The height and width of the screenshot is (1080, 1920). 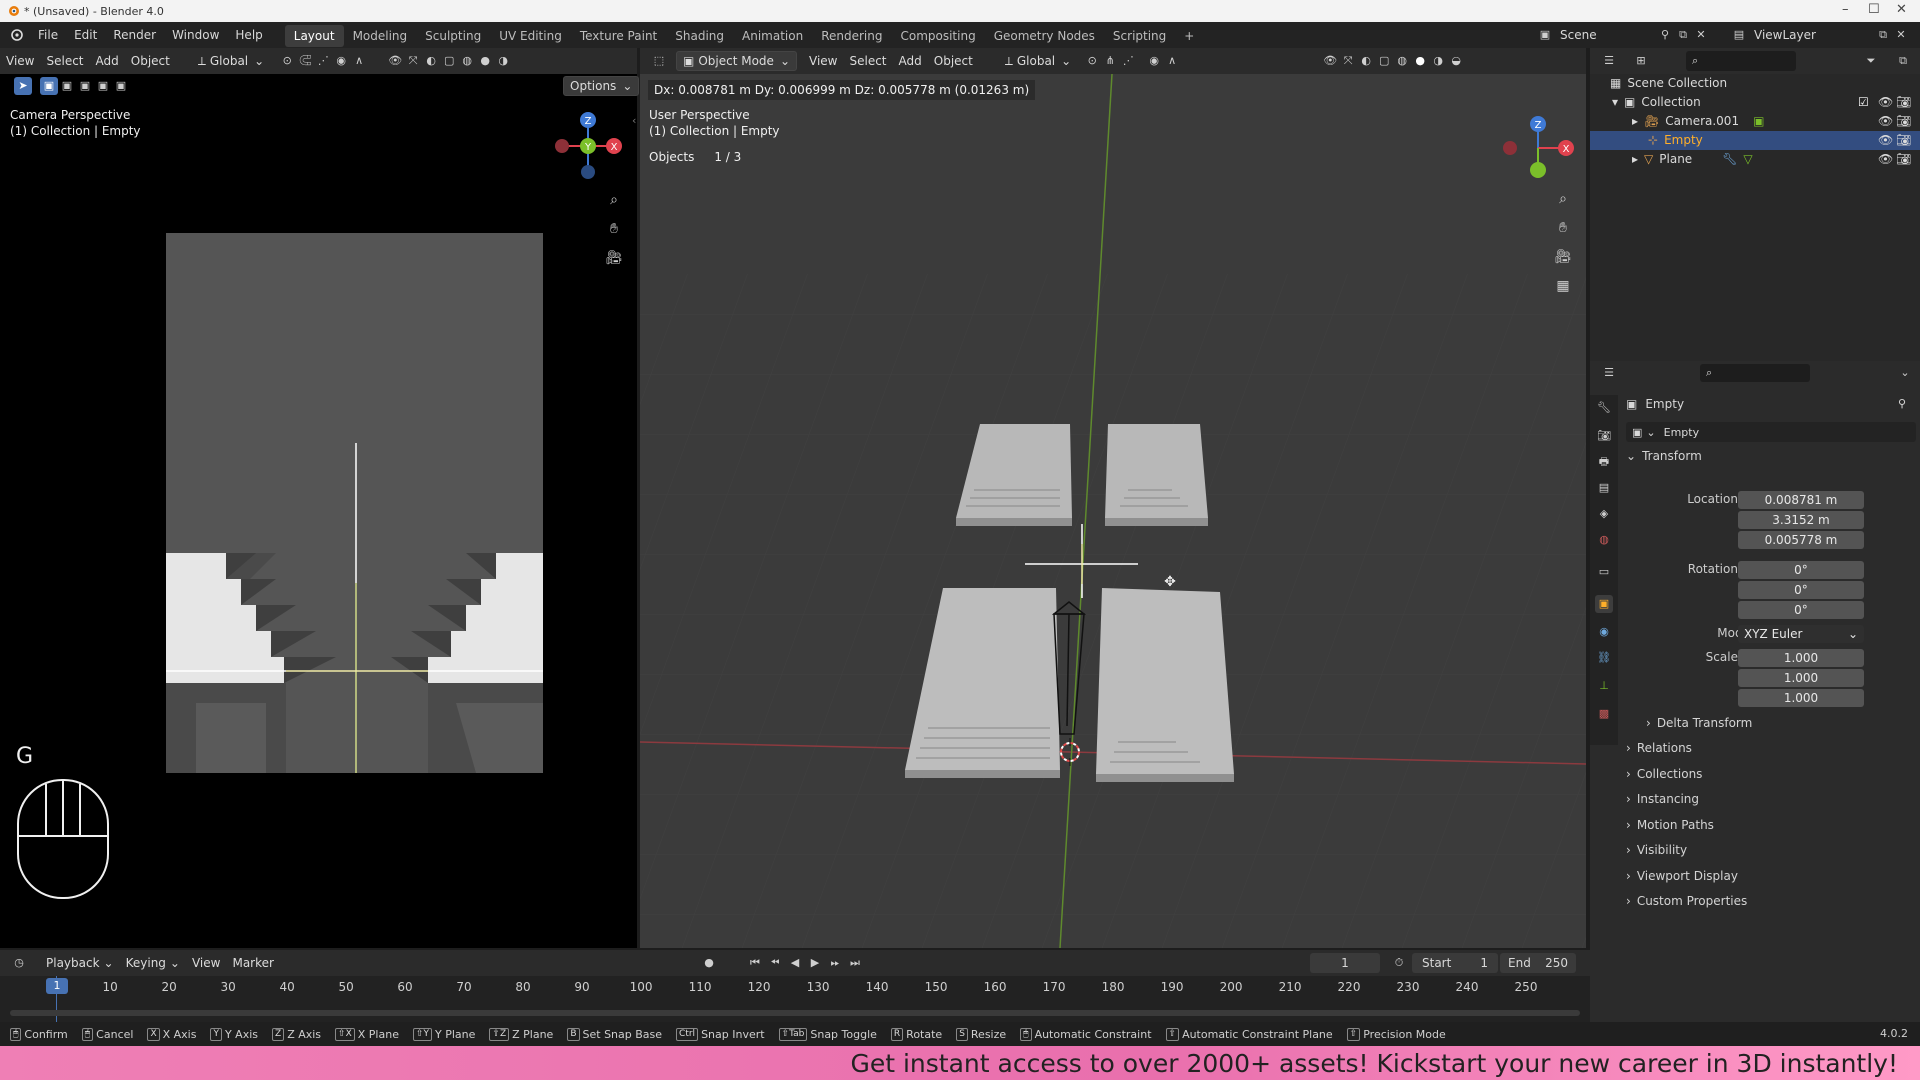 I want to click on menu-help: Help, so click(x=248, y=35).